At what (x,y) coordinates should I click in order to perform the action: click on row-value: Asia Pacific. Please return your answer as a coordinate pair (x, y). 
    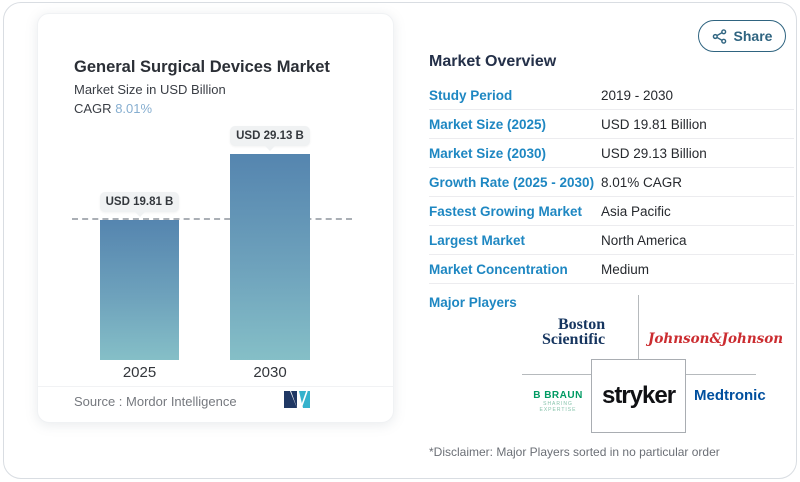
    Looking at the image, I should click on (636, 211).